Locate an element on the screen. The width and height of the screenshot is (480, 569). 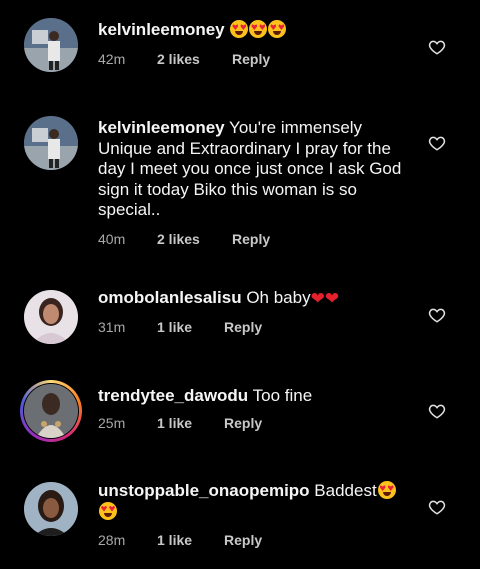
comment-text: kelvinleemoney is located at coordinates (253, 30).